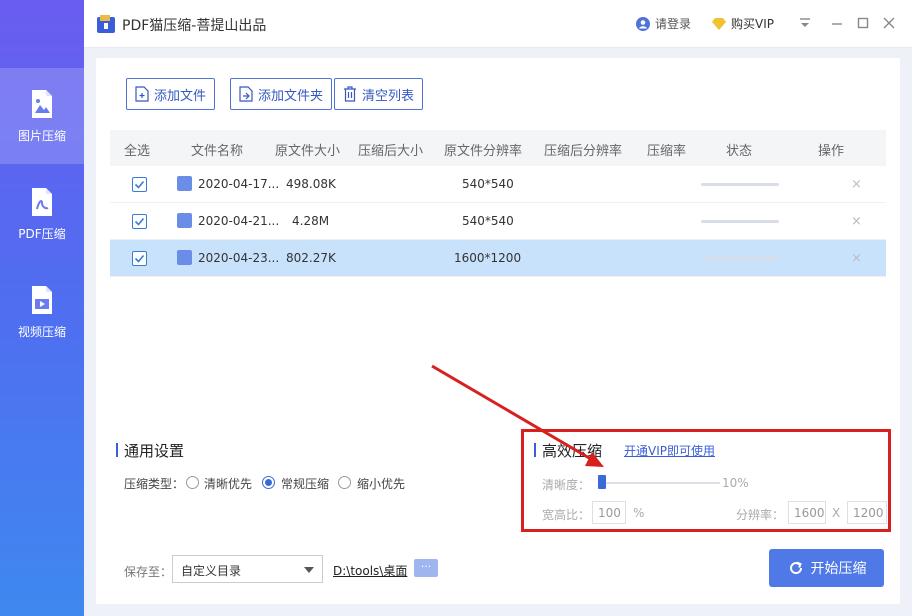 Image resolution: width=912 pixels, height=616 pixels. What do you see at coordinates (863, 23) in the screenshot?
I see `maximize-icon` at bounding box center [863, 23].